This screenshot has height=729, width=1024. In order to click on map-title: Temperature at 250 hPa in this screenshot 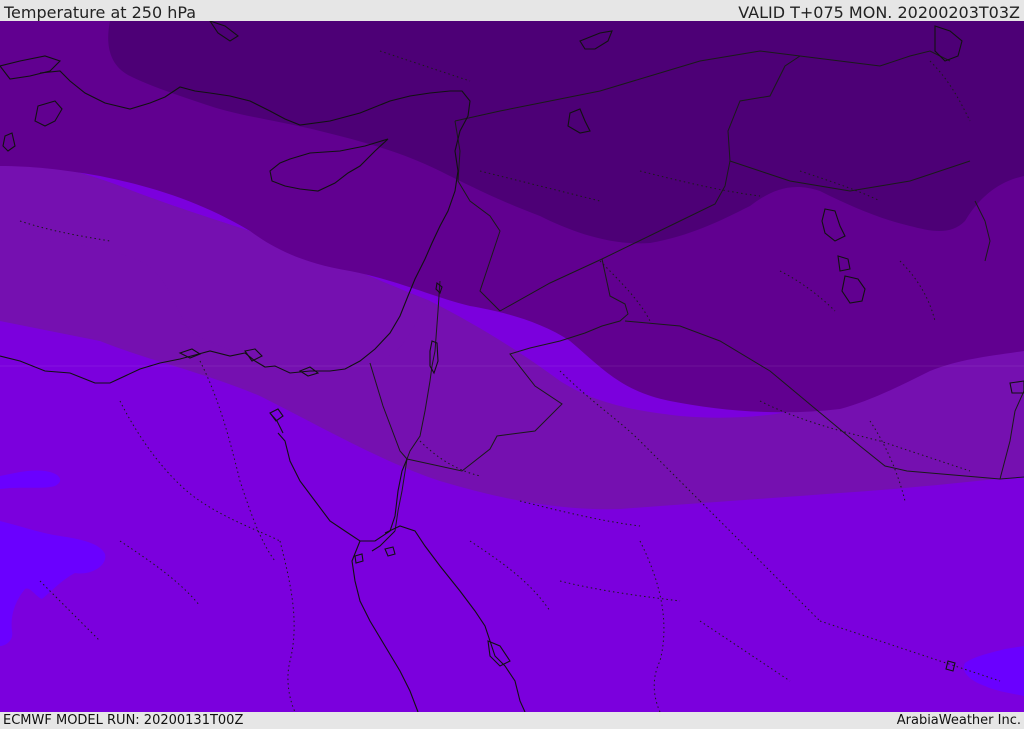, I will do `click(100, 12)`.